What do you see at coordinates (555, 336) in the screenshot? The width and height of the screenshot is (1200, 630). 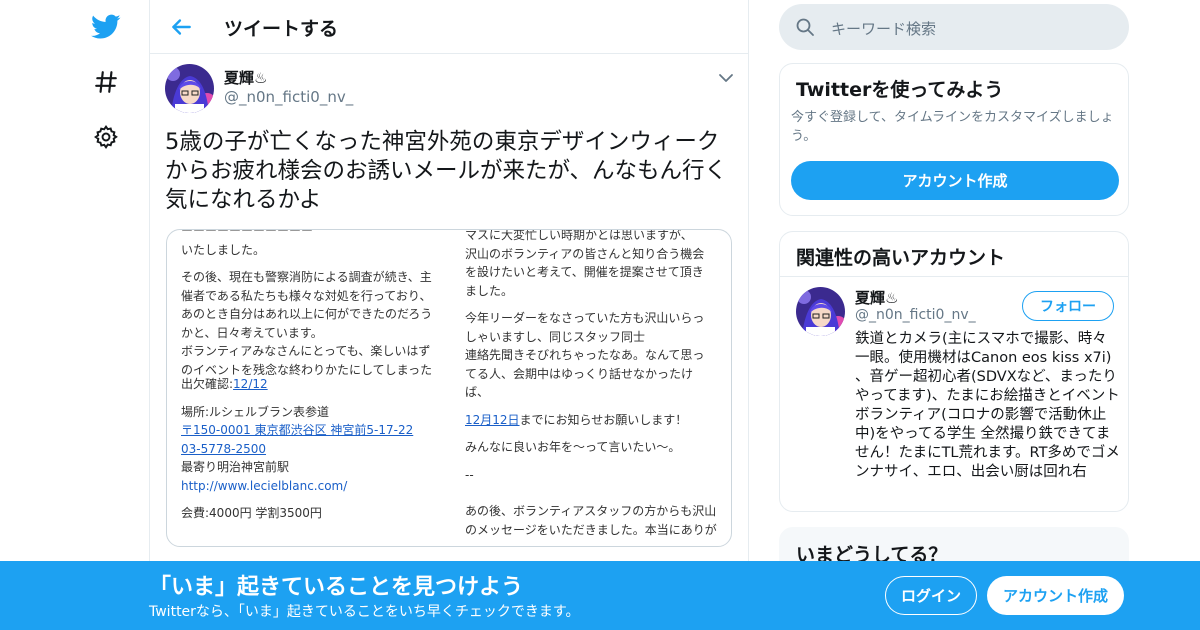 I see `media-text: しゃいますし、同じスタッフ同士` at bounding box center [555, 336].